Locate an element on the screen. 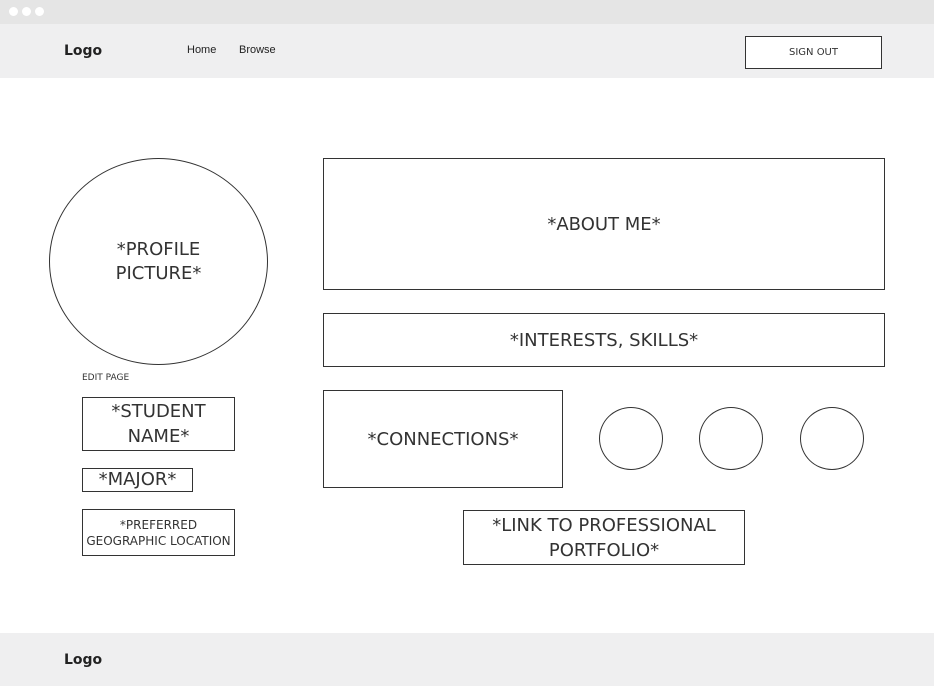  connections-section: *CONNECTIONS* is located at coordinates (443, 439).